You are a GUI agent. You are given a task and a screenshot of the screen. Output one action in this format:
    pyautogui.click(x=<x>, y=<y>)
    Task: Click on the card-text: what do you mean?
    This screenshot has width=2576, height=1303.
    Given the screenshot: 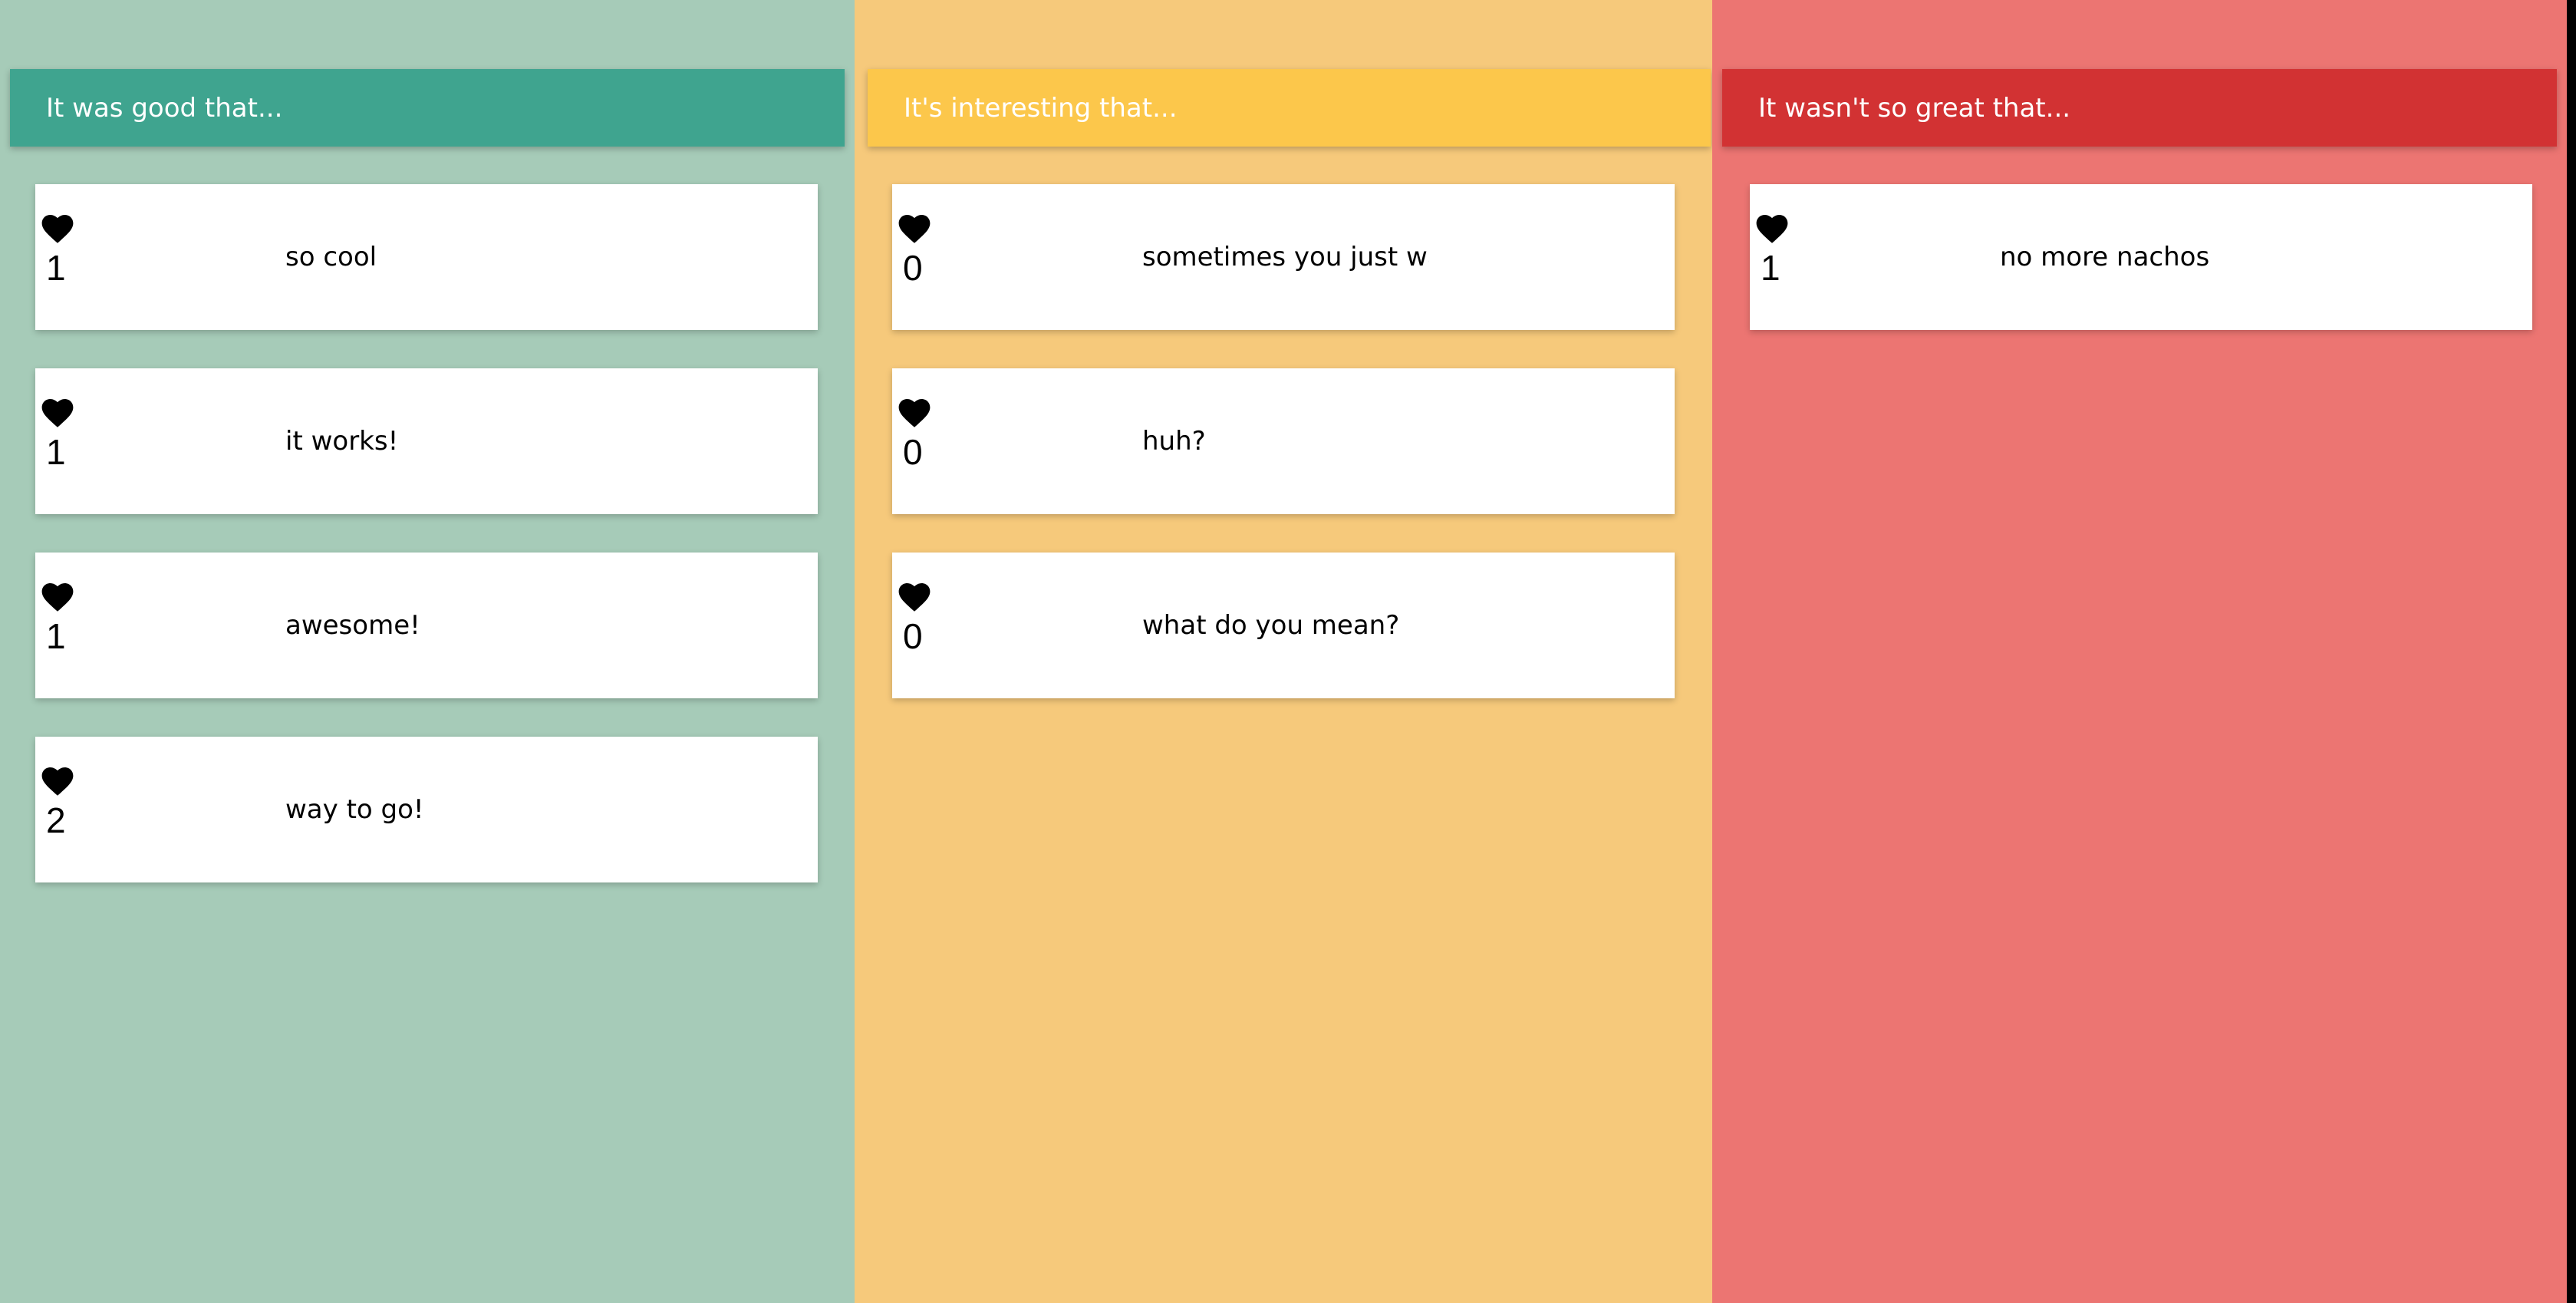 What is the action you would take?
    pyautogui.click(x=1271, y=625)
    